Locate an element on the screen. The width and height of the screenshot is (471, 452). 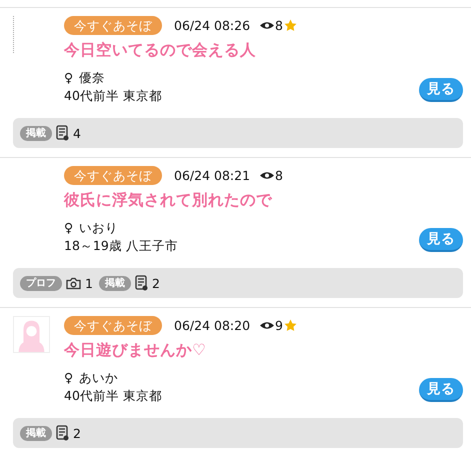
post-time: 06/24 08:20 is located at coordinates (212, 325).